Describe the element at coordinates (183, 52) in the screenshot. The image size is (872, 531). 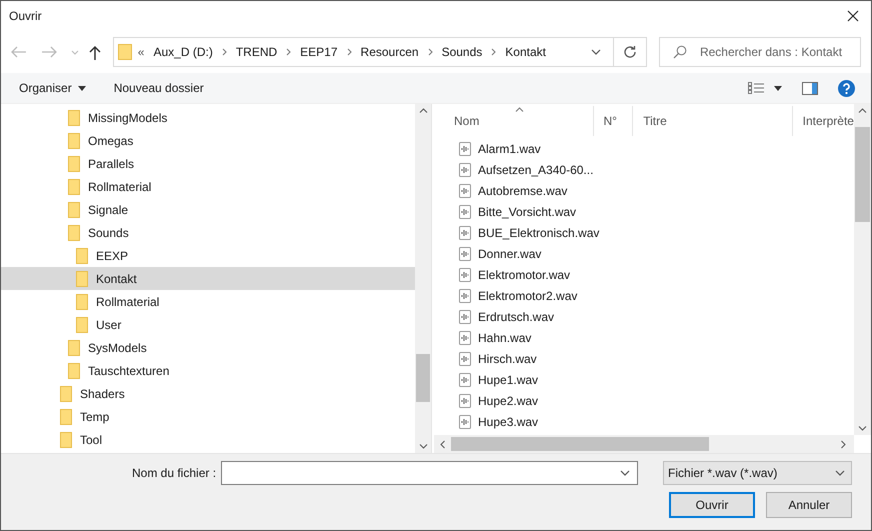
I see `breadcrumb: Aux_D (D:)` at that location.